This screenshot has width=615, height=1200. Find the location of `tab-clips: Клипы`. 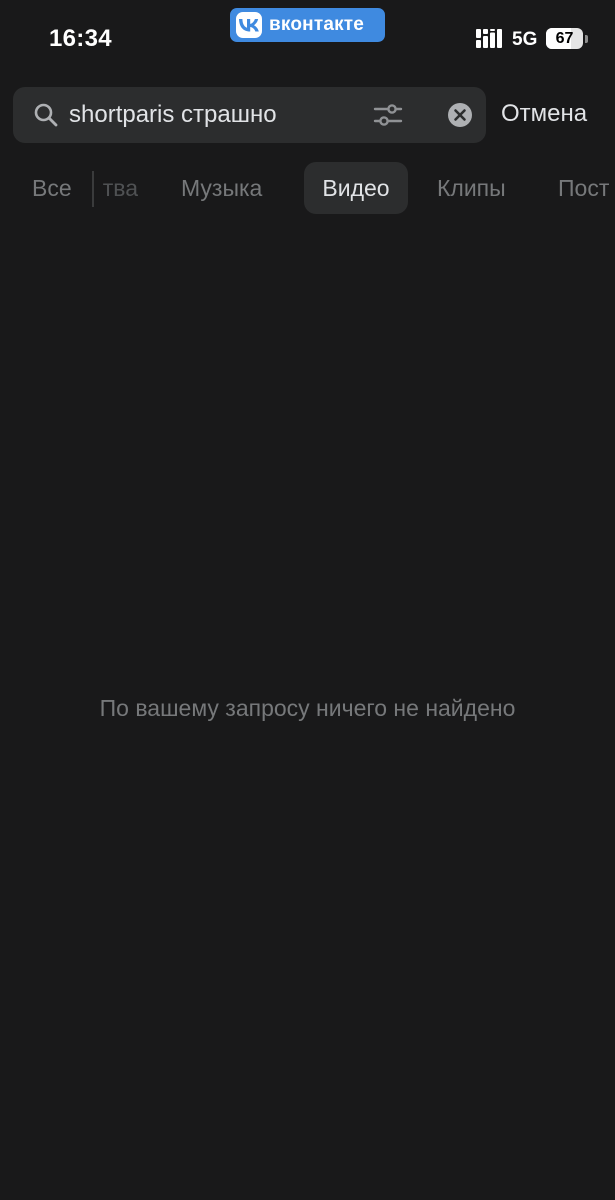

tab-clips: Клипы is located at coordinates (471, 188).